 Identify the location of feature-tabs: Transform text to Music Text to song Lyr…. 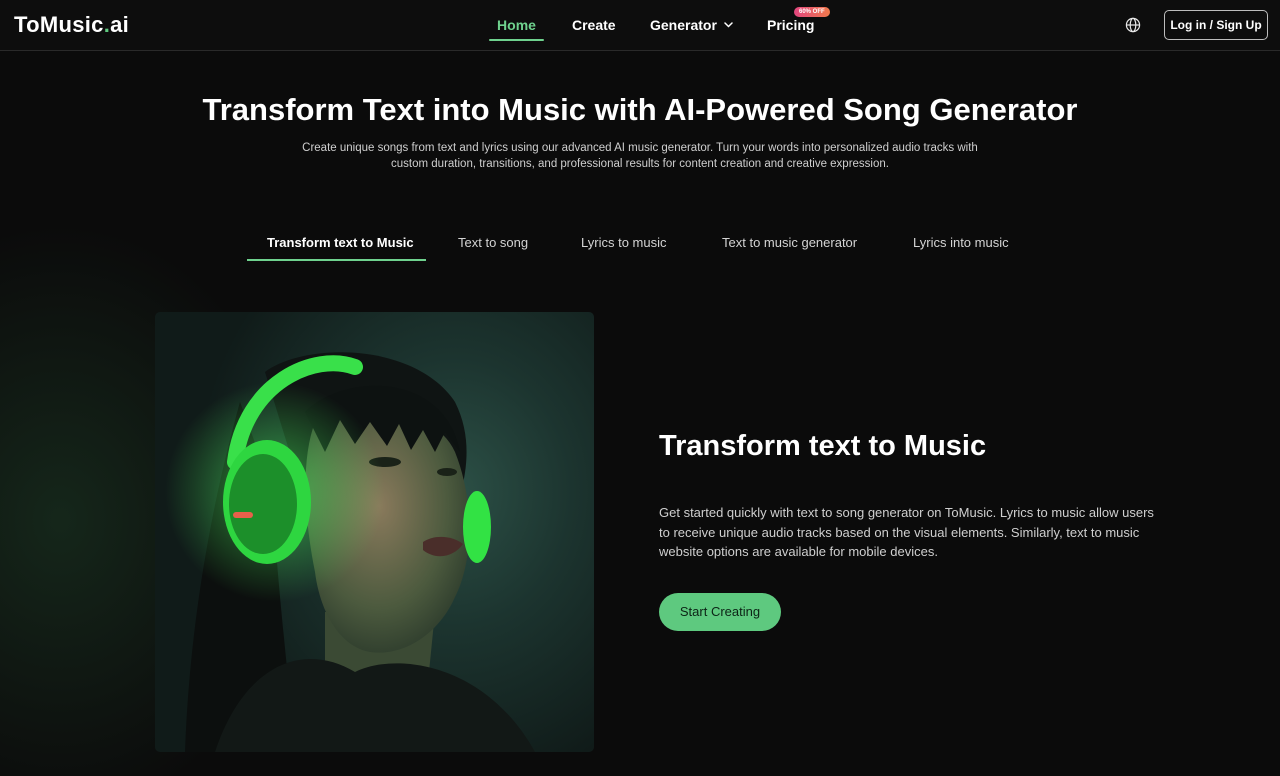
(640, 246).